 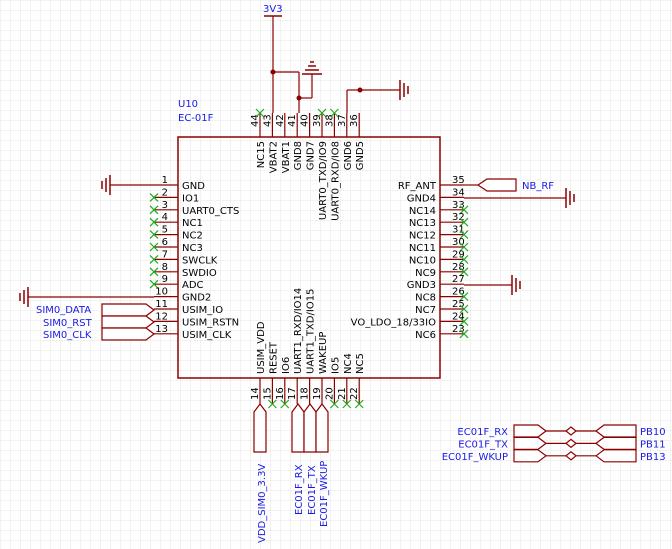 I want to click on pin-number: 9, so click(x=165, y=279).